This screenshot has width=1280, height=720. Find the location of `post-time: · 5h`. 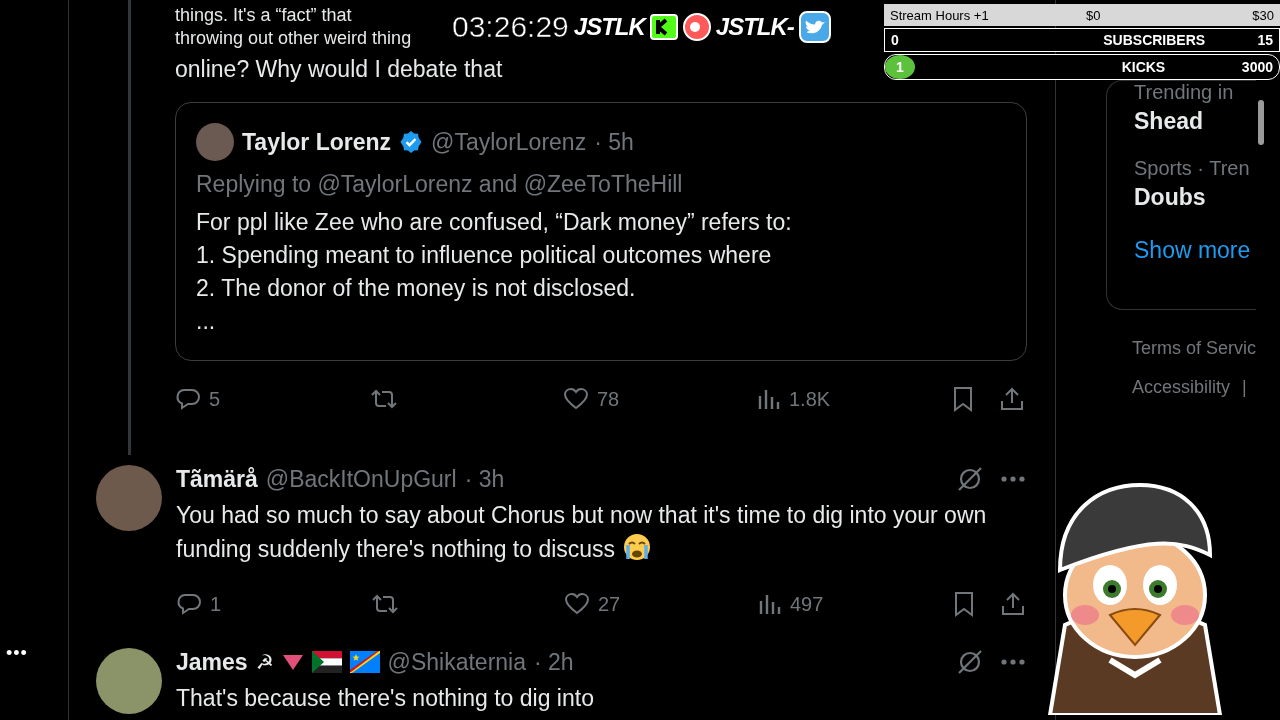

post-time: · 5h is located at coordinates (614, 142).